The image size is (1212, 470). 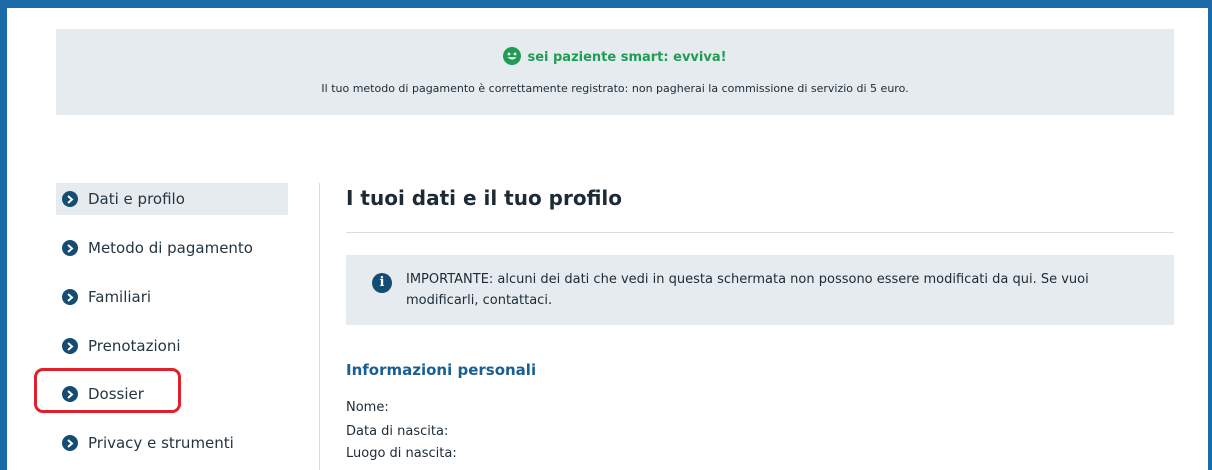 I want to click on sidebar-item-label: Prenotazioni, so click(x=134, y=346).